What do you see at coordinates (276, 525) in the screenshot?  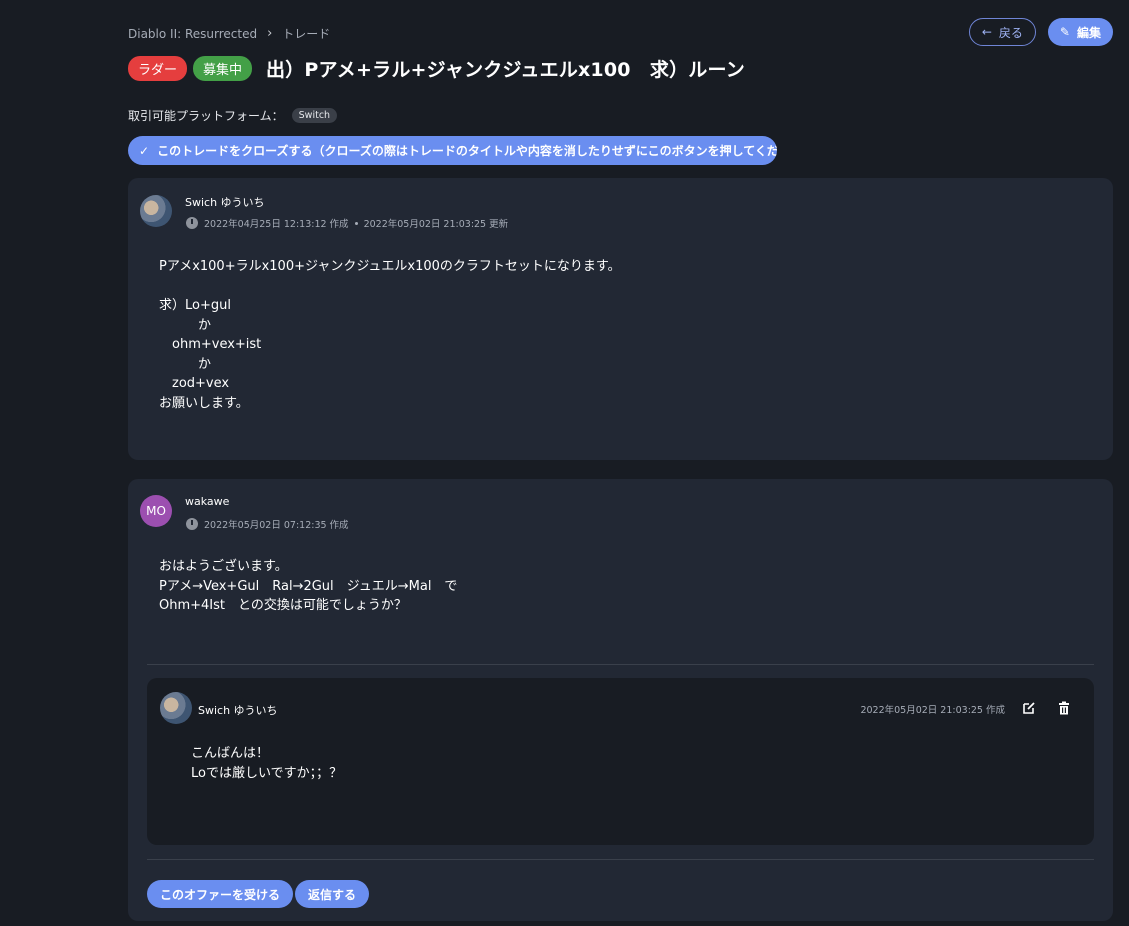 I see `offer-created: 2022年05月02日 07:12:35 作成` at bounding box center [276, 525].